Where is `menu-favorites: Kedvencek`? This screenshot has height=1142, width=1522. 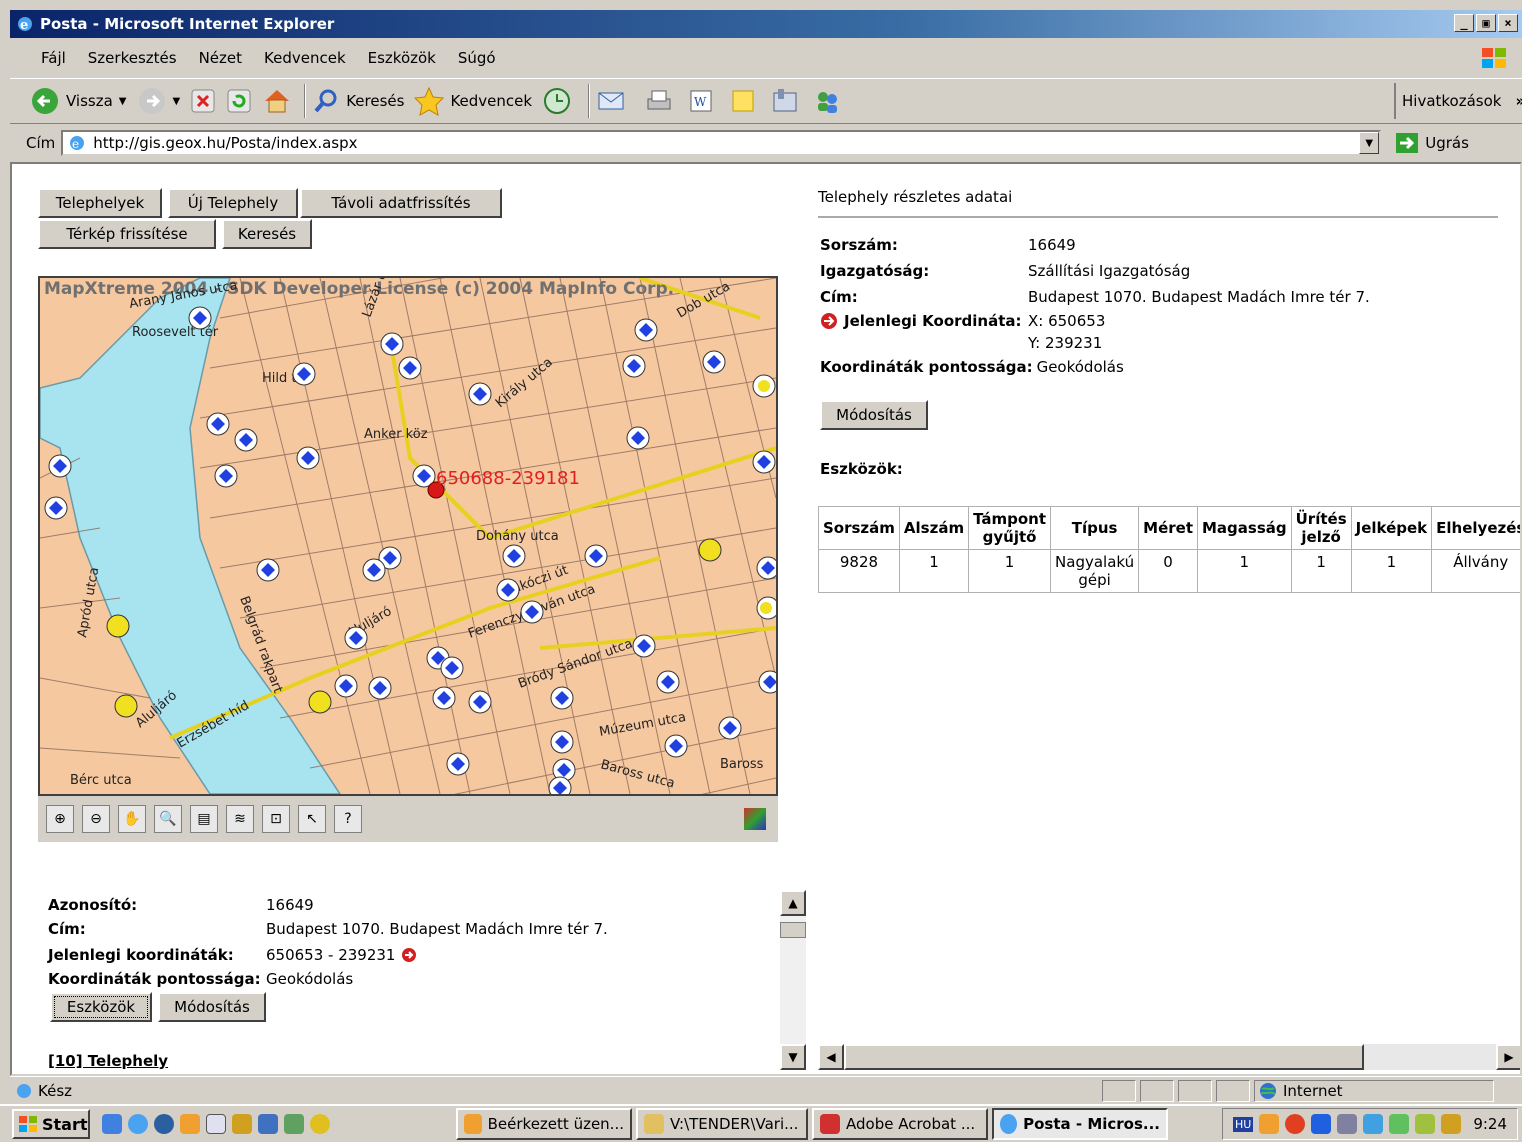 menu-favorites: Kedvencek is located at coordinates (305, 58).